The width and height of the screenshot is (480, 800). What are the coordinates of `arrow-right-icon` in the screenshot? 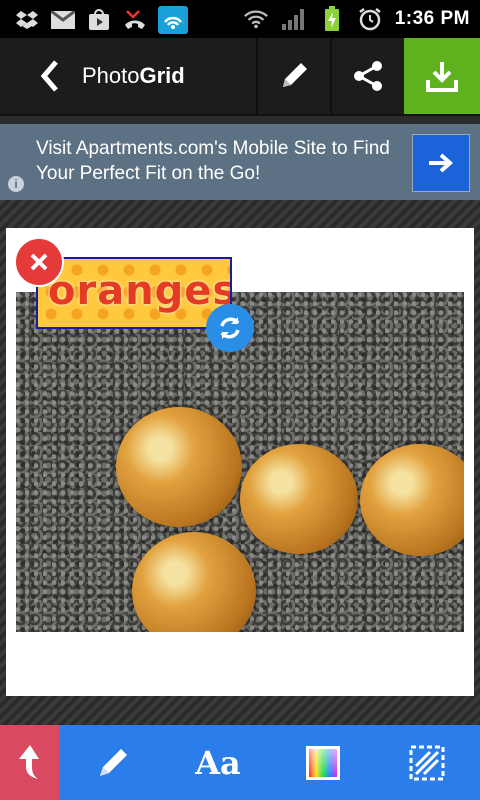 It's located at (441, 163).